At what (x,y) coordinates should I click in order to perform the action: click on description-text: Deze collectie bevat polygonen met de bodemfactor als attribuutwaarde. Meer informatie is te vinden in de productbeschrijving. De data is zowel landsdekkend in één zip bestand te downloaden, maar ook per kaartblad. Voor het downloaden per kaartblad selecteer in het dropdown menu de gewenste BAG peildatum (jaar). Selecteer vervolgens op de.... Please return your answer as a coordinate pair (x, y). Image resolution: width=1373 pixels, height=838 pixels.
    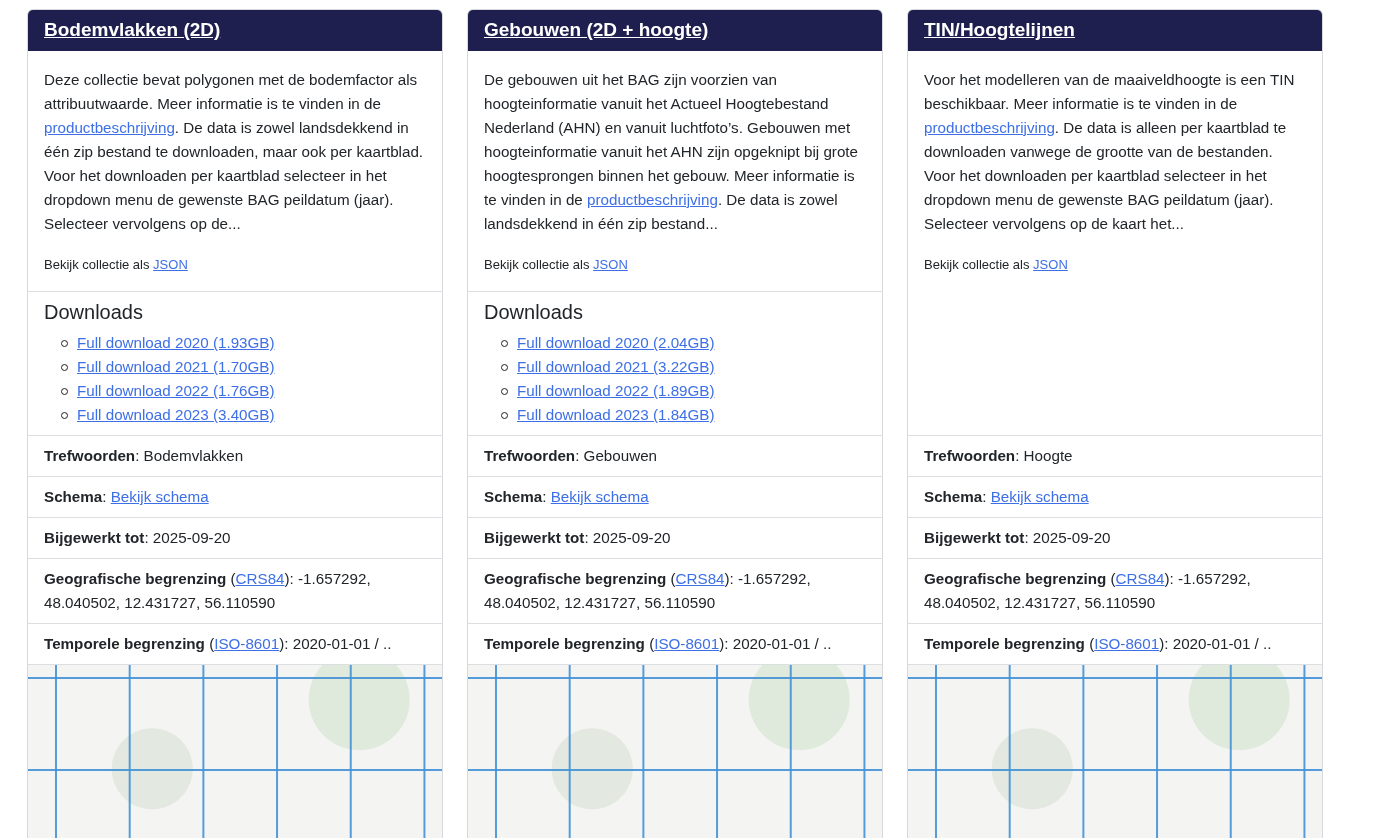
    Looking at the image, I should click on (234, 152).